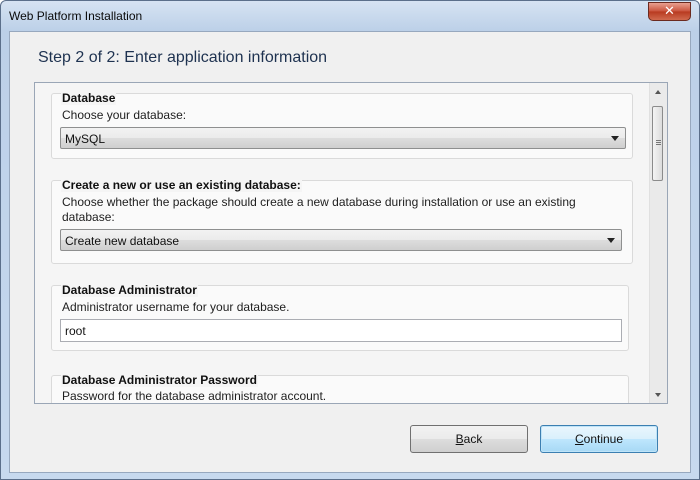 The width and height of the screenshot is (700, 480). What do you see at coordinates (658, 92) in the screenshot?
I see `scroll-up-arrow-icon` at bounding box center [658, 92].